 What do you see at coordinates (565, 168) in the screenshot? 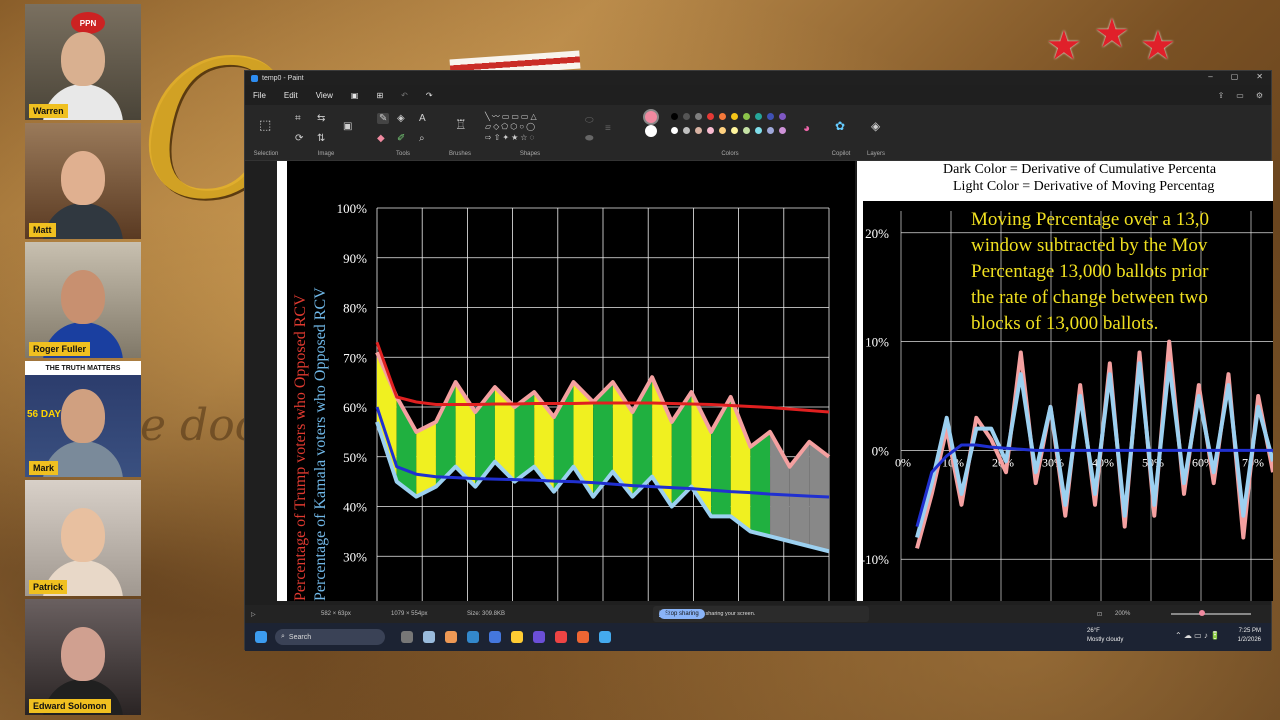
I see `chart-title-line: Dark Color = Cumulative Percentage` at bounding box center [565, 168].